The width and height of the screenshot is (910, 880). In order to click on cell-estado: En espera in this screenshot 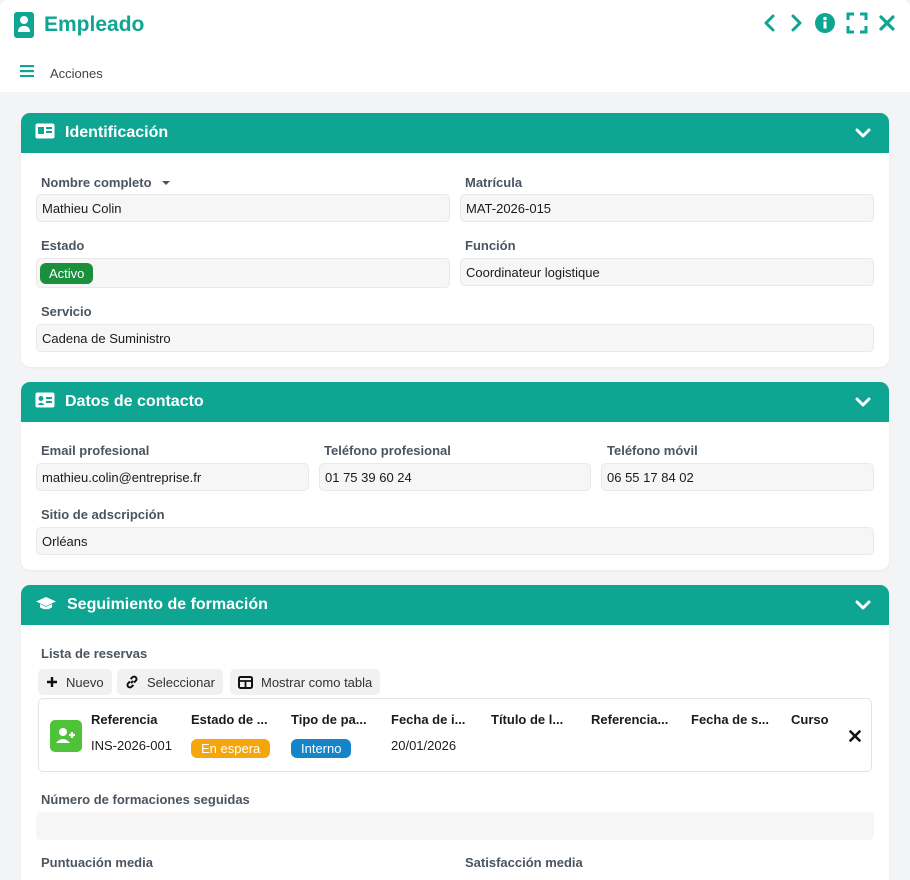, I will do `click(231, 748)`.